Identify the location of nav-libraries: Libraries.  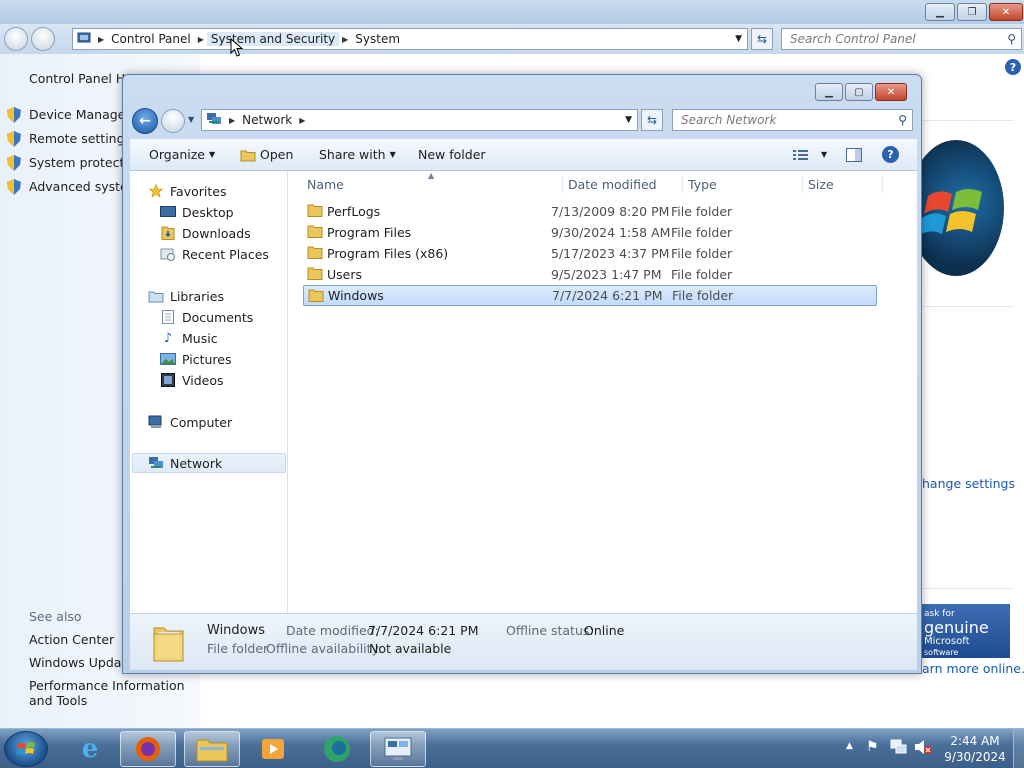
(186, 296).